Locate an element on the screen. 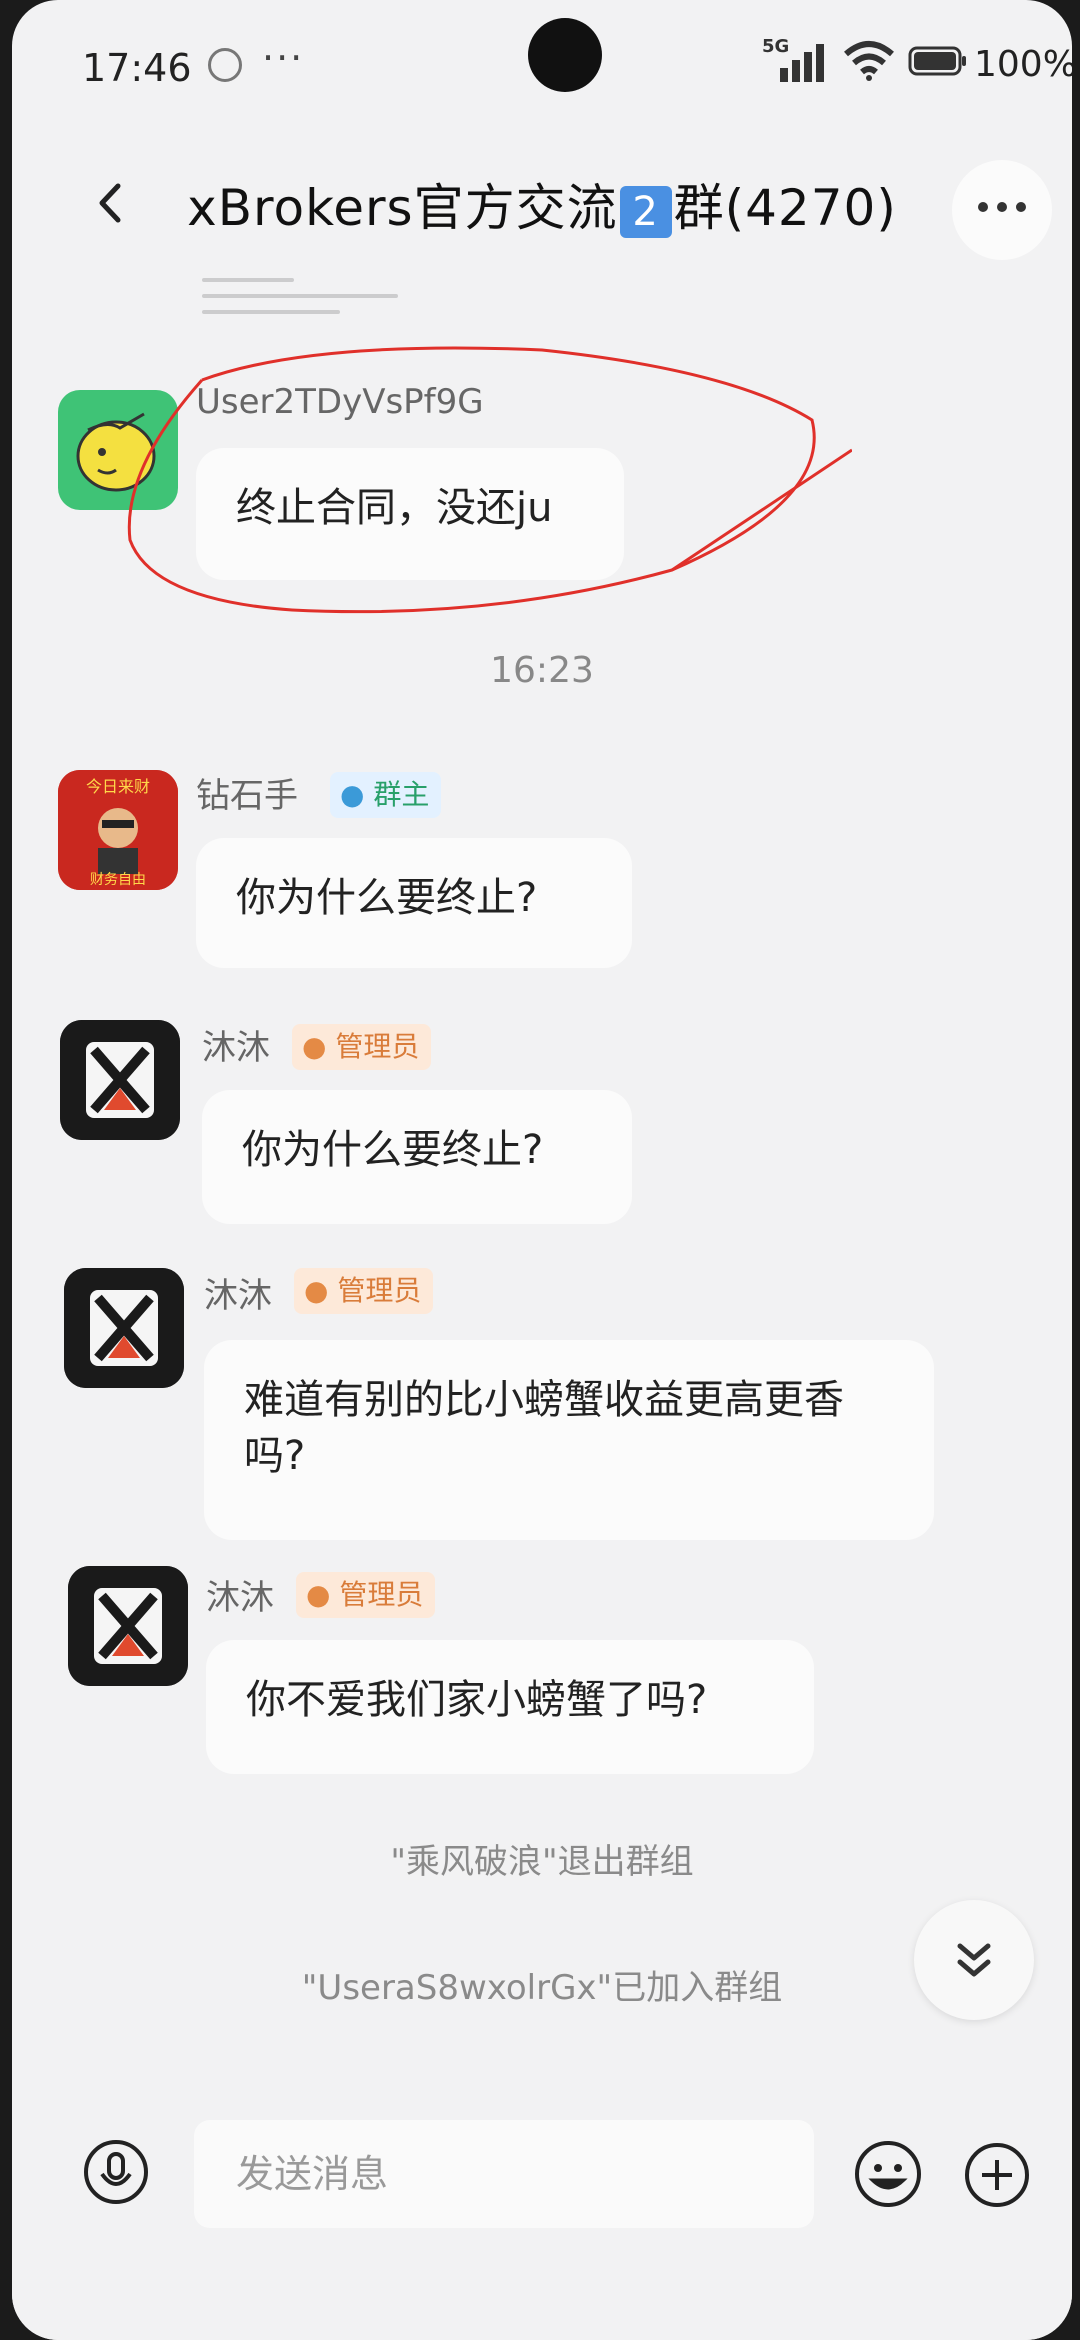  message-bubble: 你不爱我们家小螃蟹了吗? is located at coordinates (510, 1707).